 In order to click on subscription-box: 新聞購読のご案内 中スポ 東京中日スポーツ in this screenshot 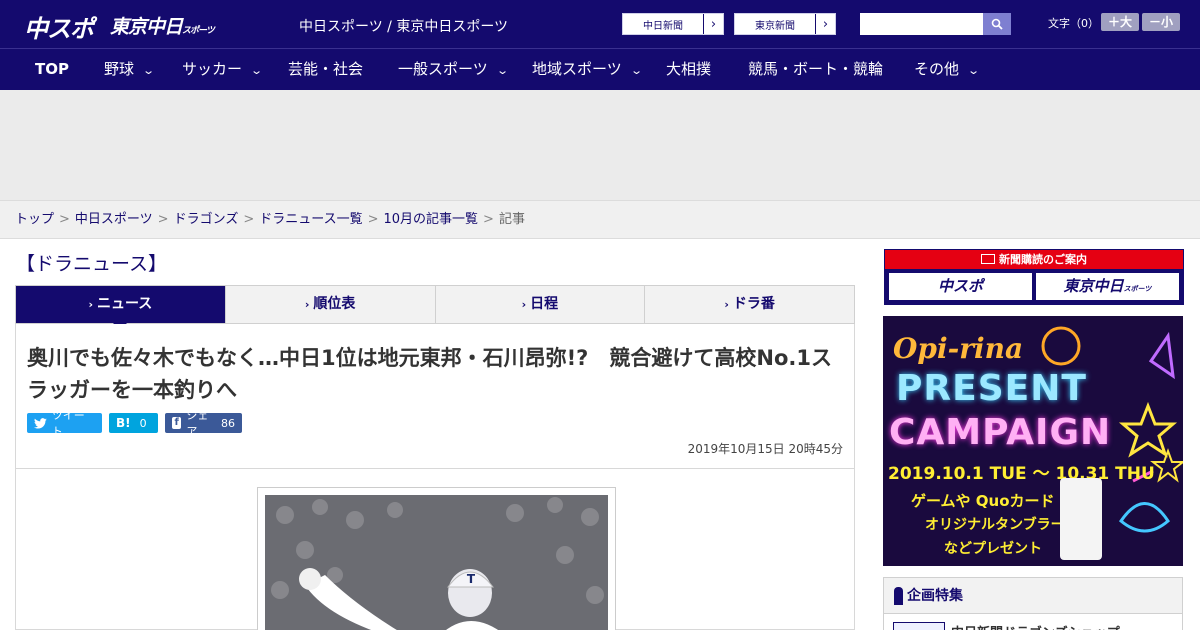, I will do `click(1034, 277)`.